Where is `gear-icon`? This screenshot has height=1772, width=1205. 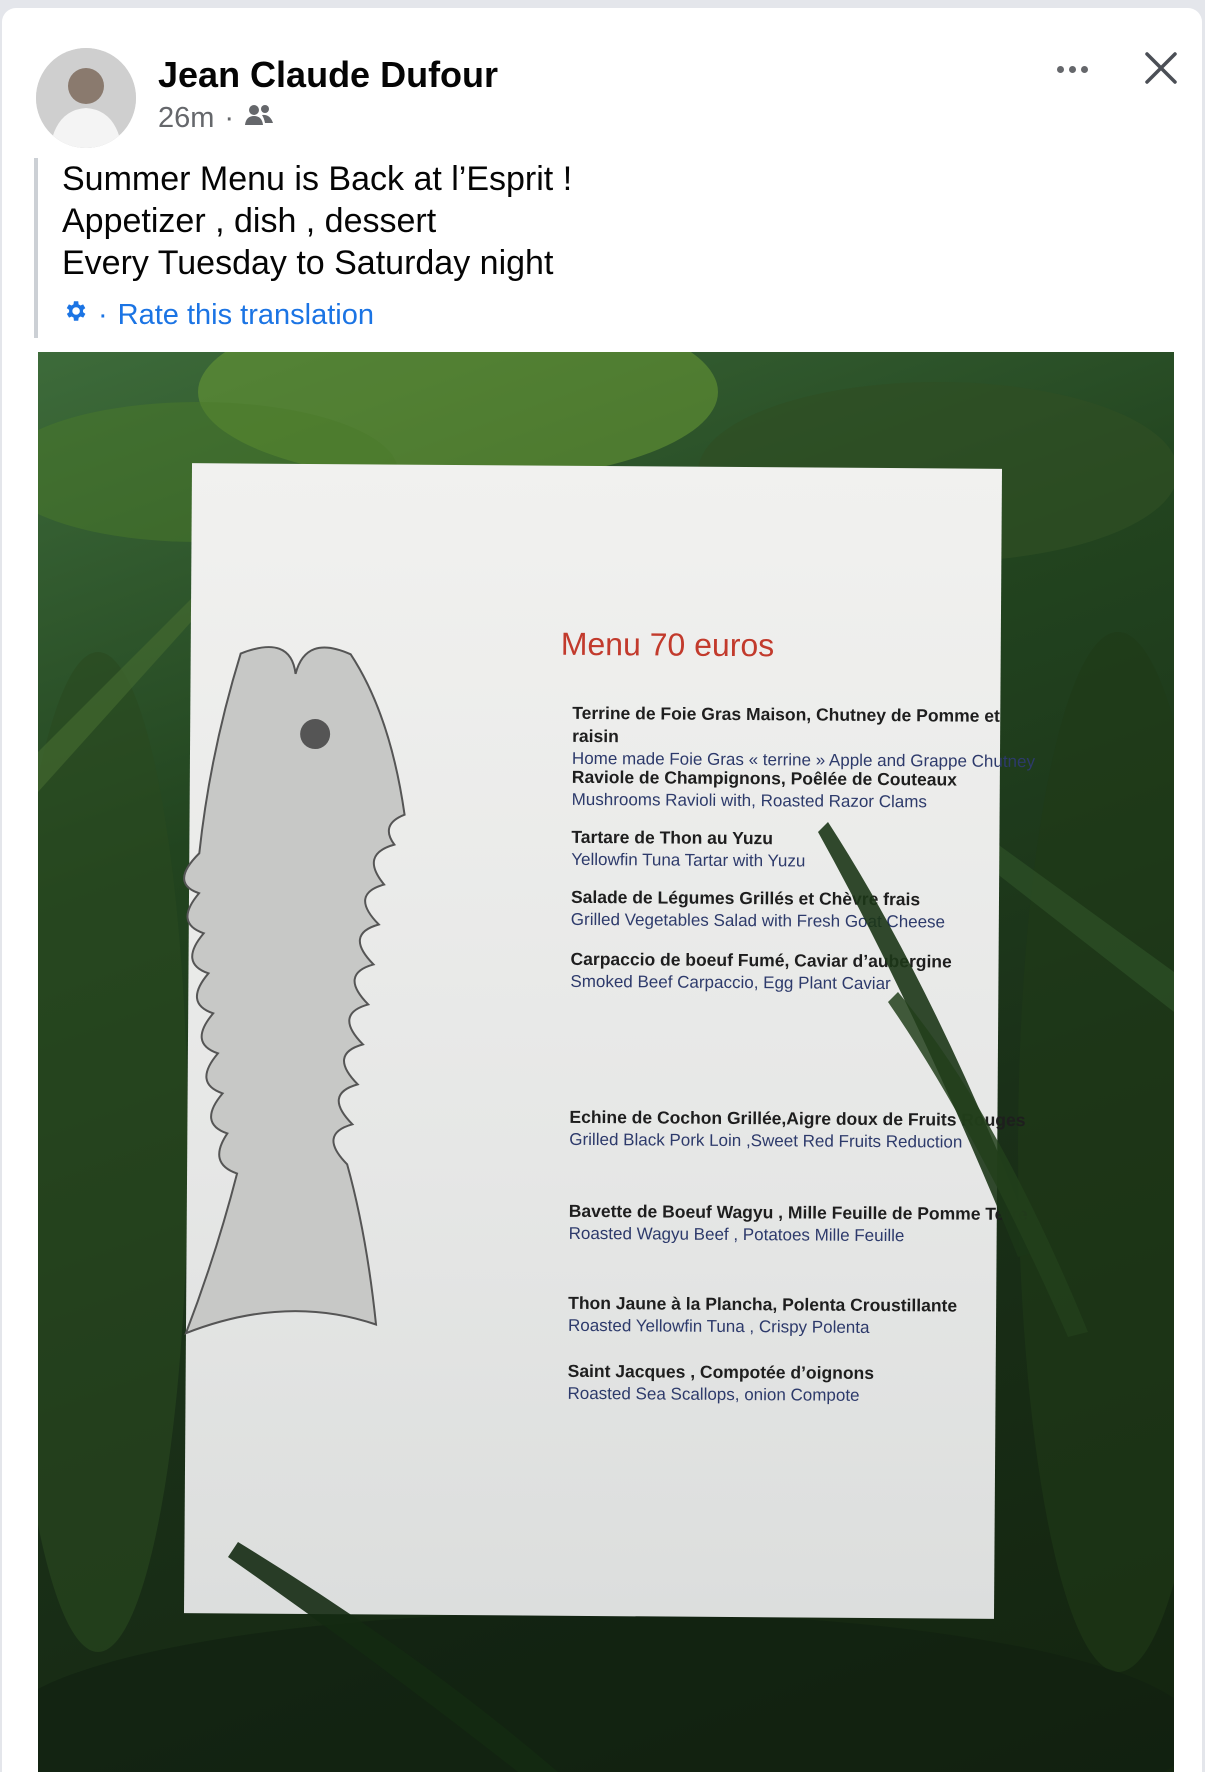 gear-icon is located at coordinates (75, 315).